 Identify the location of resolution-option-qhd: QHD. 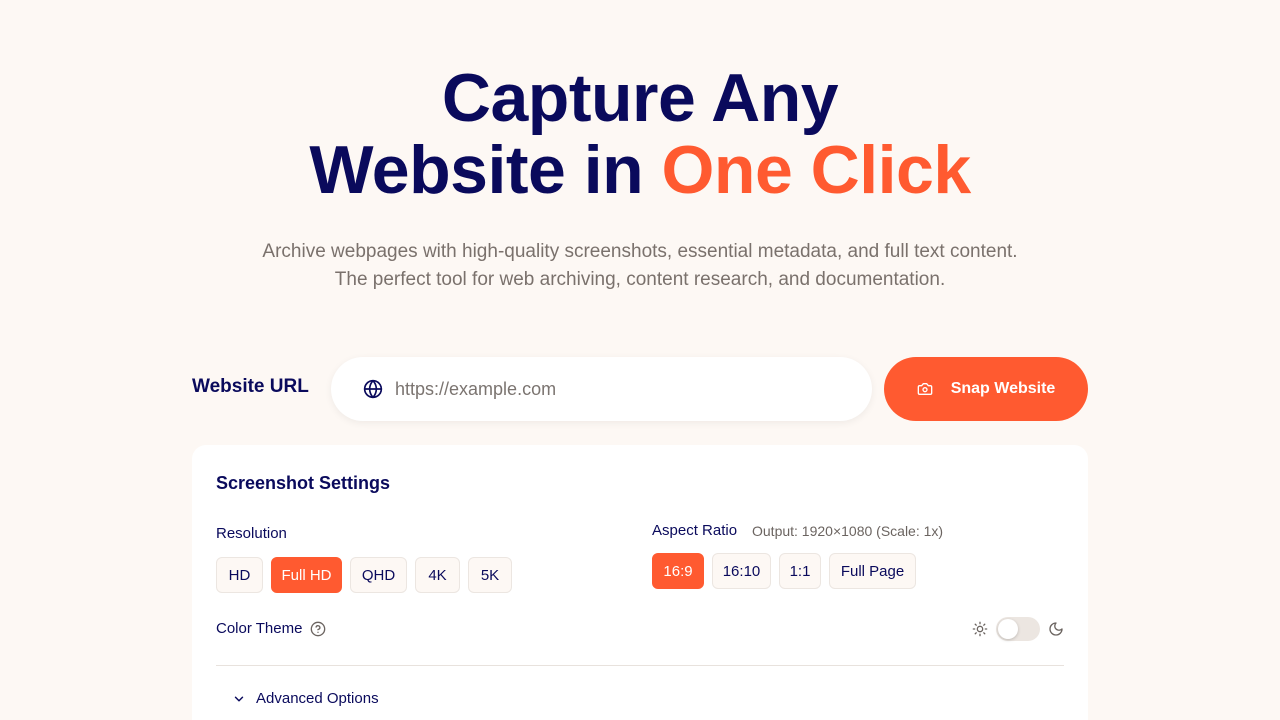
(378, 575).